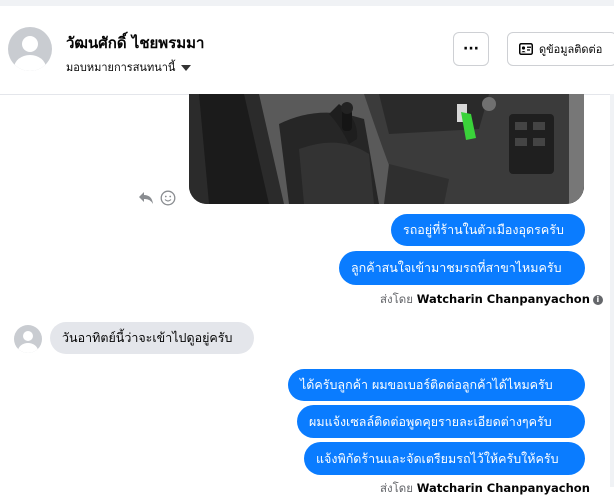 The width and height of the screenshot is (614, 498). What do you see at coordinates (157, 198) in the screenshot?
I see `message-actions` at bounding box center [157, 198].